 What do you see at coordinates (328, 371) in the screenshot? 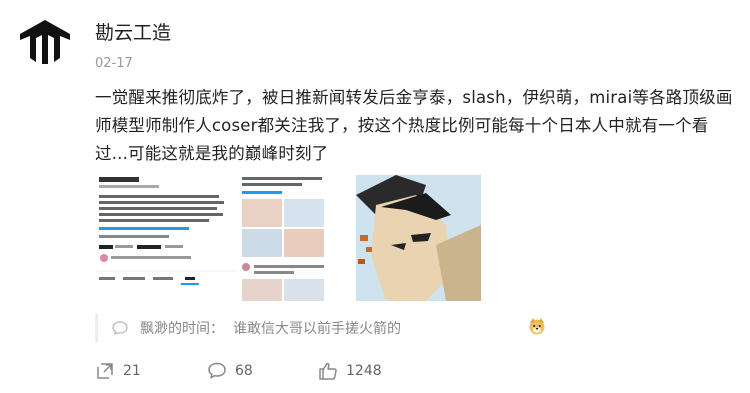
I see `thumbs-up-icon` at bounding box center [328, 371].